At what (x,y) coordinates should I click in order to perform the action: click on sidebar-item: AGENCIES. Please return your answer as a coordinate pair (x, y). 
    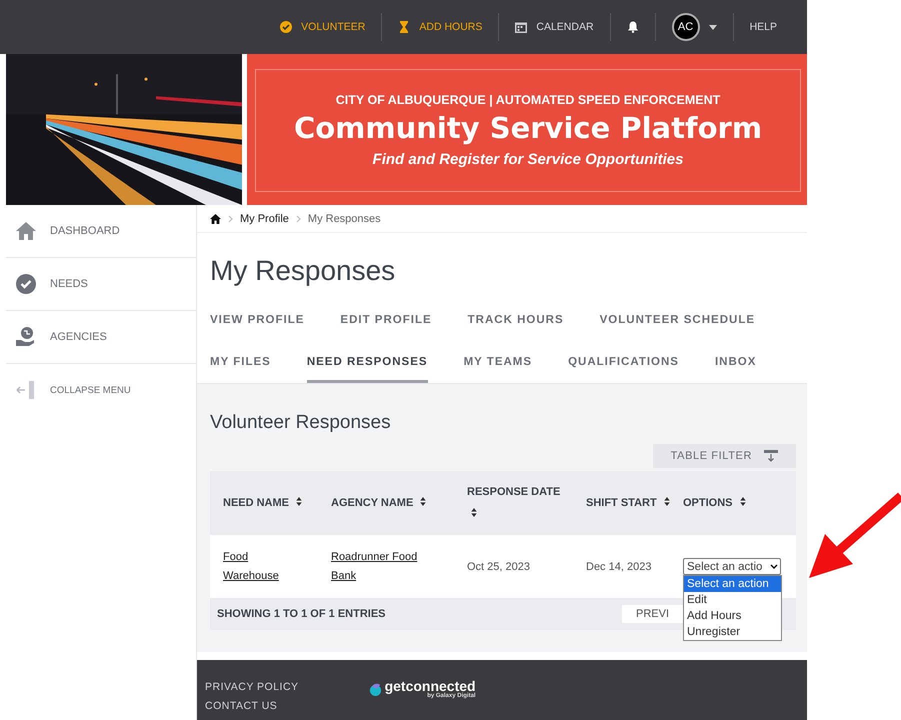
    Looking at the image, I should click on (101, 337).